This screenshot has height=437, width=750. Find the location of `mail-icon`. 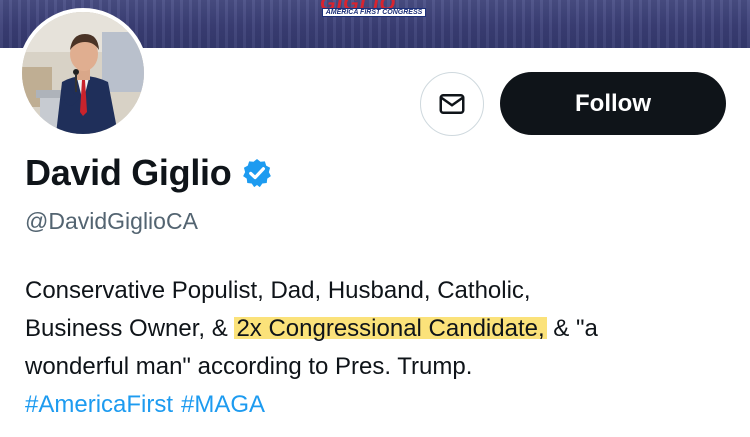

mail-icon is located at coordinates (452, 104).